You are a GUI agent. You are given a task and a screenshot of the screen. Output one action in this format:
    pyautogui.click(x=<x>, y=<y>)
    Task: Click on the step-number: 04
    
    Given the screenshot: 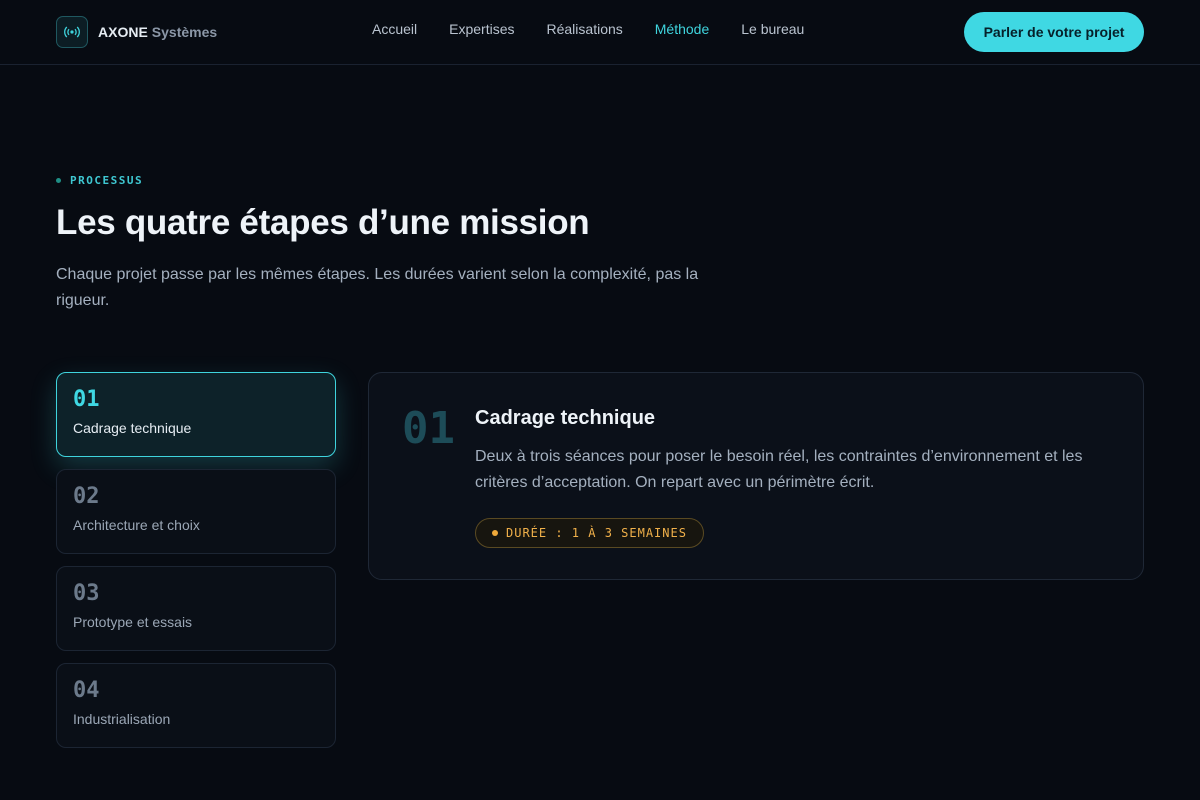 What is the action you would take?
    pyautogui.click(x=86, y=690)
    